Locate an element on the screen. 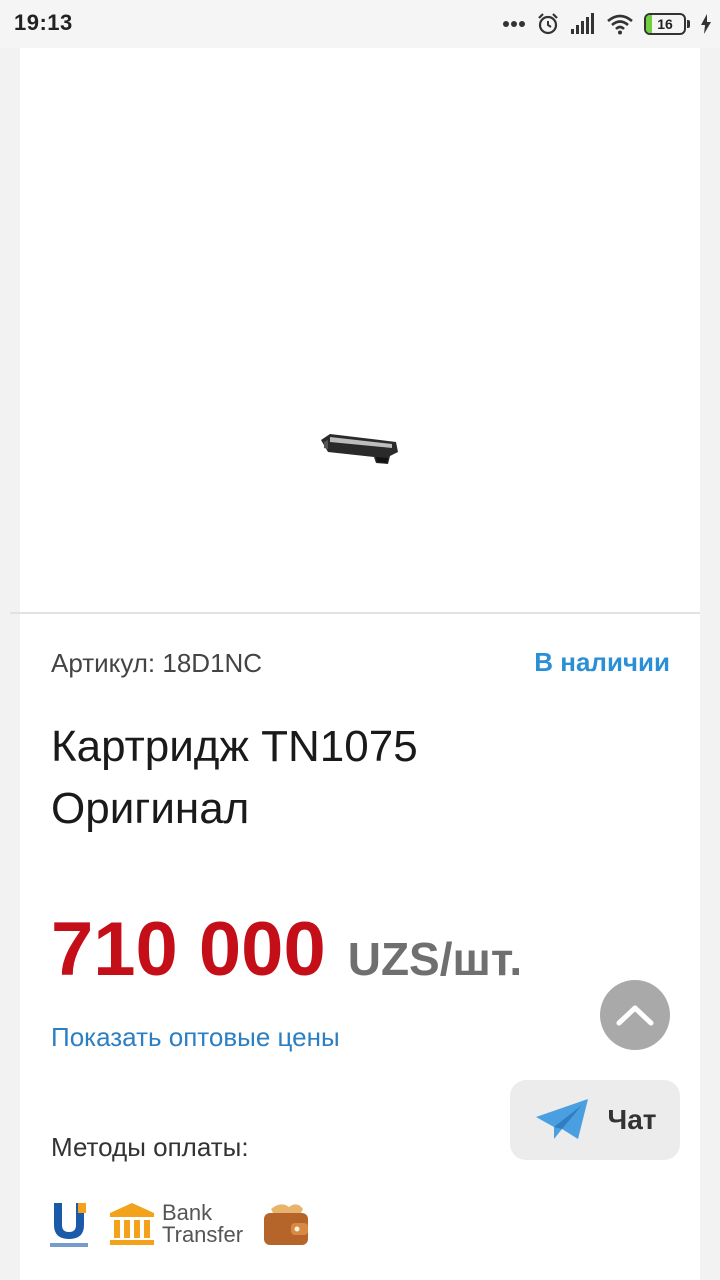  more-dots-icon is located at coordinates (514, 24).